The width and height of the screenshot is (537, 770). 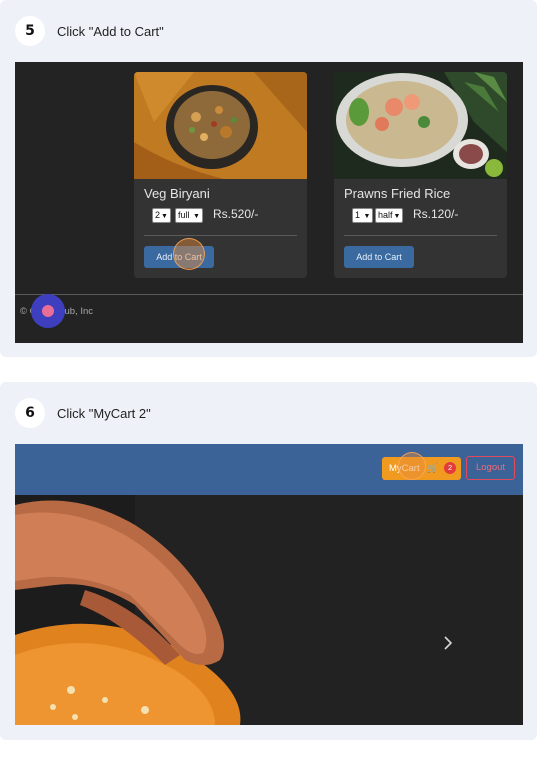 What do you see at coordinates (184, 215) in the screenshot?
I see `size-value: full` at bounding box center [184, 215].